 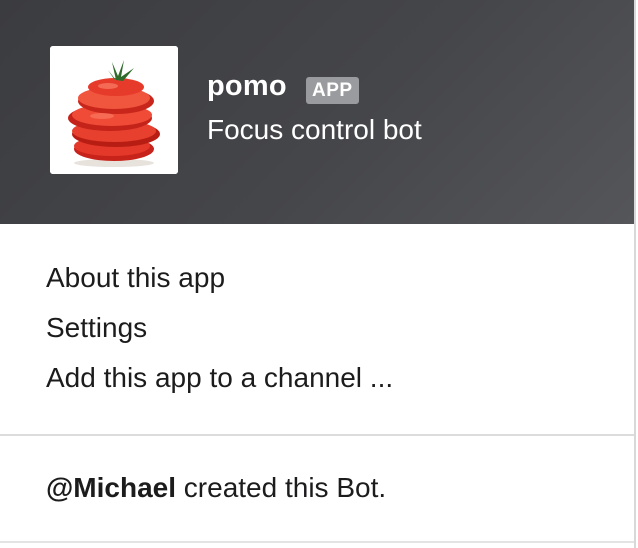 I want to click on creator-note-text: created this Bot., so click(x=281, y=487).